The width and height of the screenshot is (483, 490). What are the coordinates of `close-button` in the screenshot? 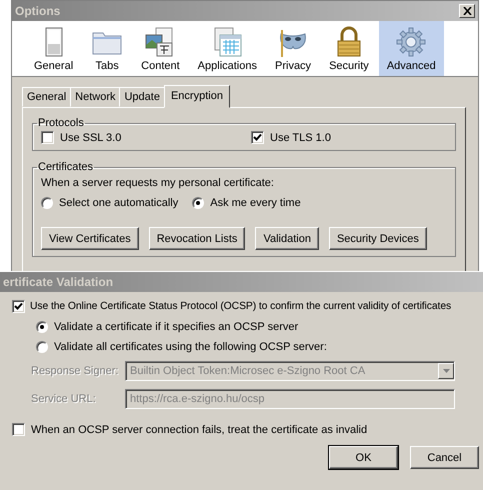 It's located at (467, 11).